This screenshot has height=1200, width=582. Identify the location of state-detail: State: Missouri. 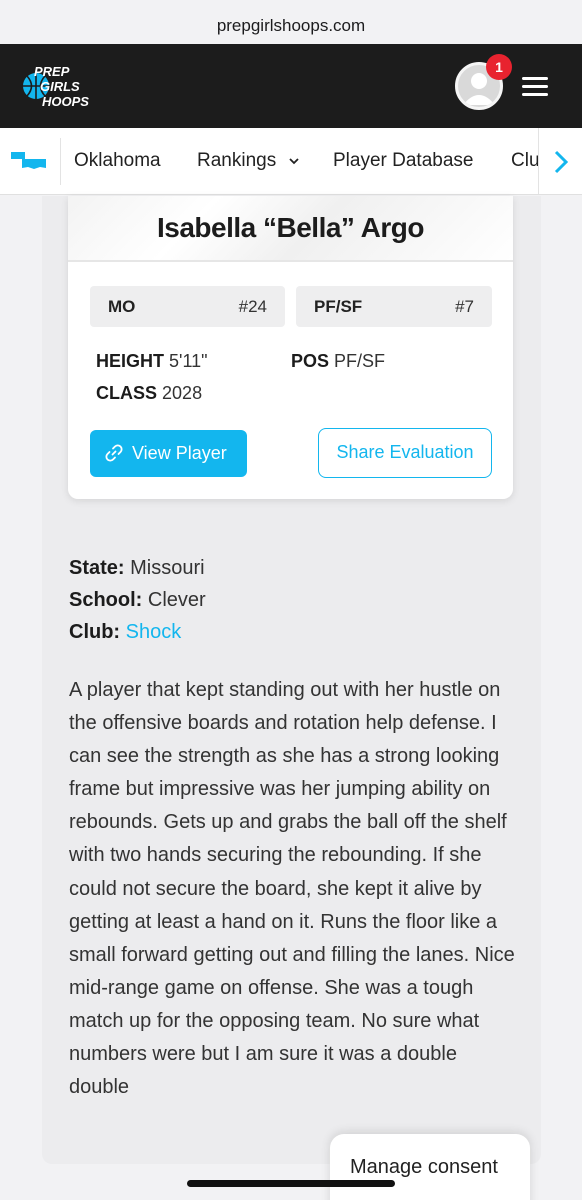
(137, 568).